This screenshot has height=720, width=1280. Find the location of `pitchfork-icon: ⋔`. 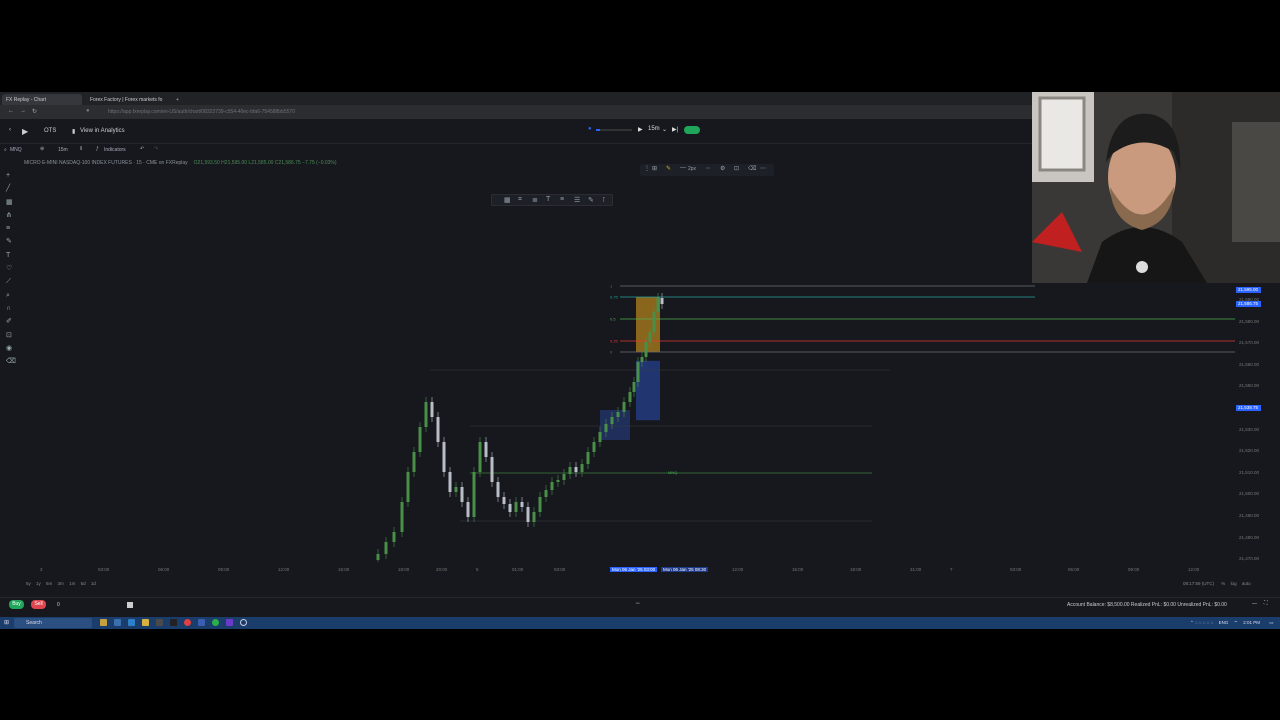

pitchfork-icon: ⋔ is located at coordinates (10, 216).